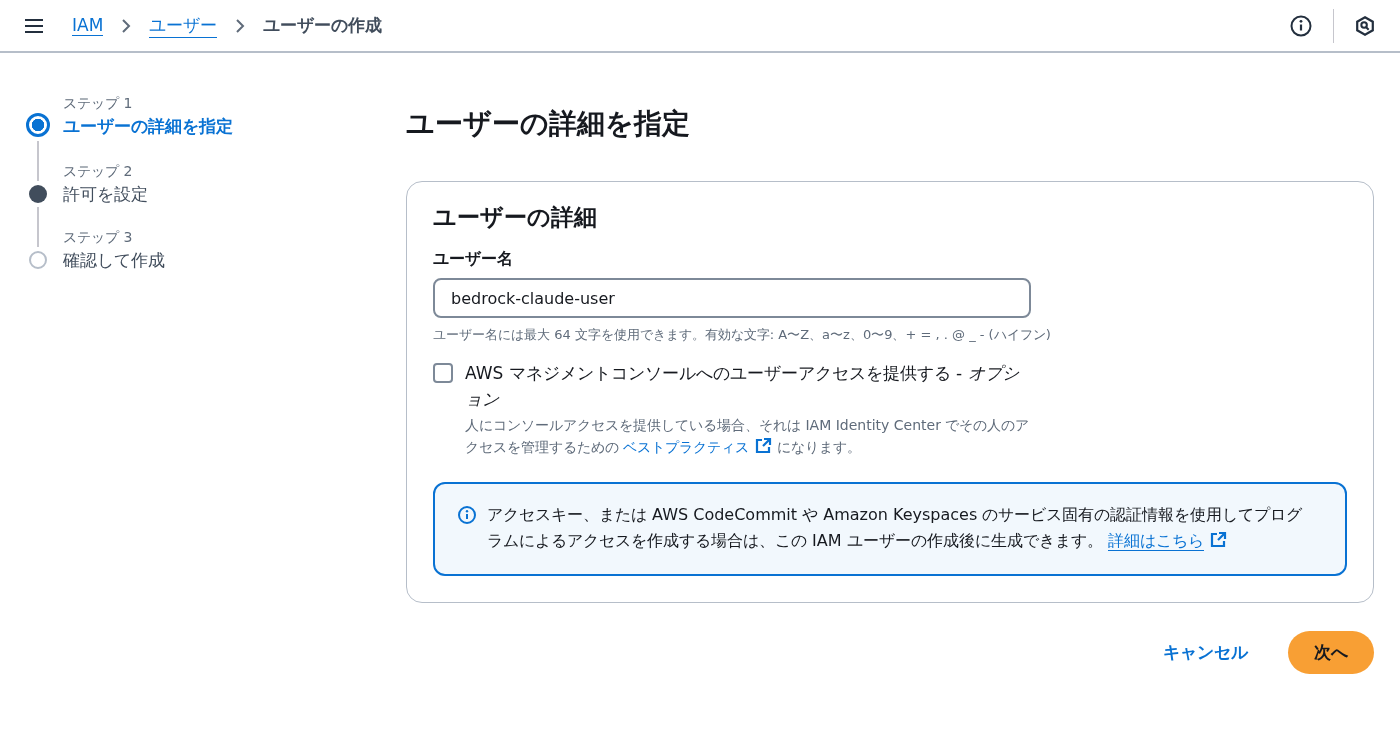  Describe the element at coordinates (1155, 541) in the screenshot. I see `learn-more-link: 詳細はこちら` at that location.